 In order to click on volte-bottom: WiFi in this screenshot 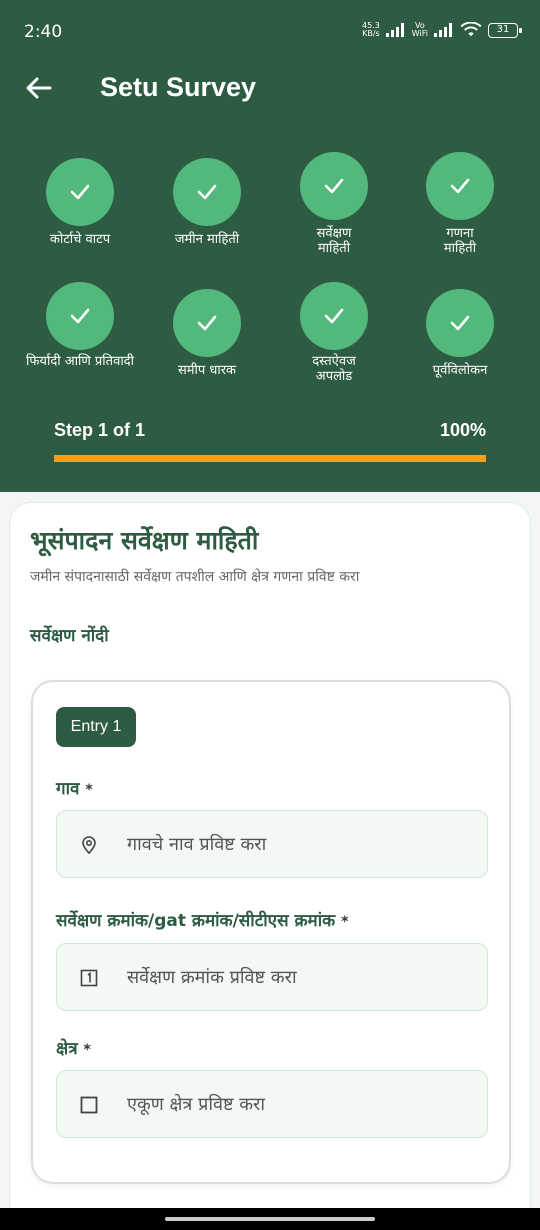, I will do `click(419, 33)`.